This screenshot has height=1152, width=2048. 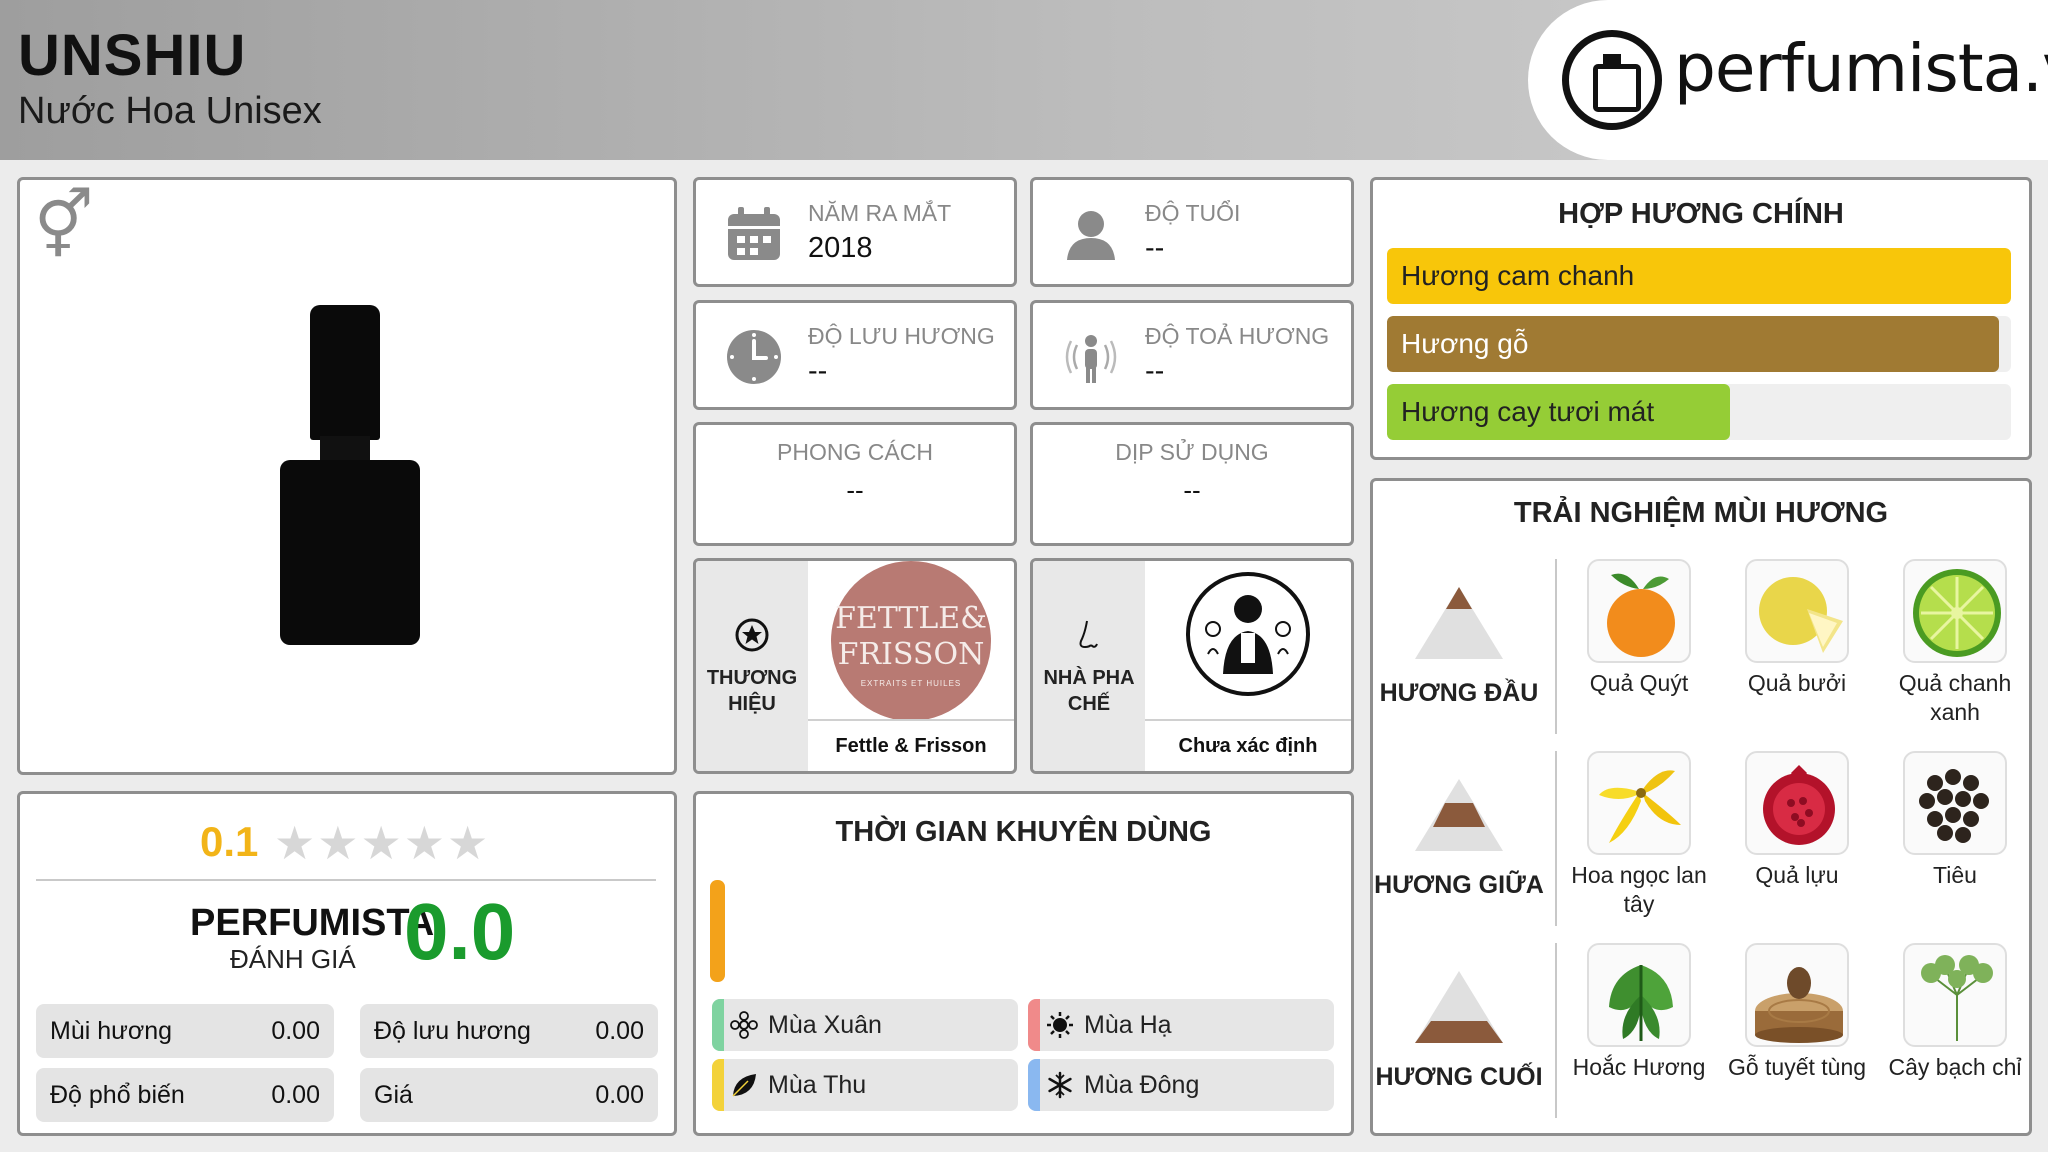 I want to click on note-item: Quả lựu, so click(x=1797, y=820).